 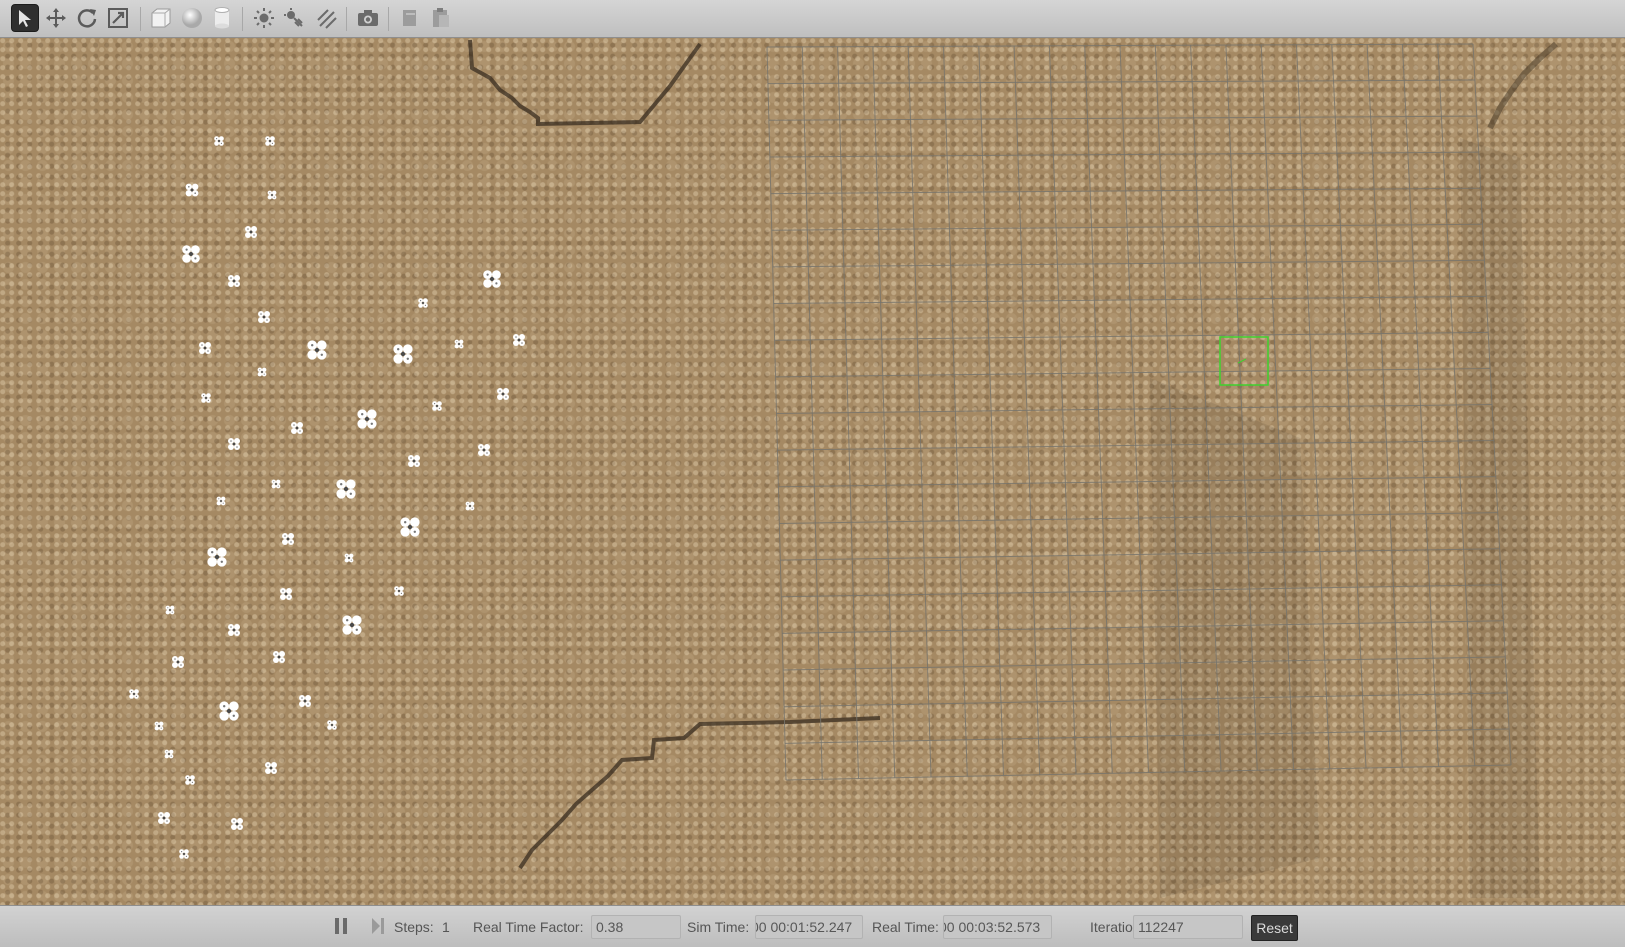 What do you see at coordinates (410, 18) in the screenshot?
I see `copy-icon` at bounding box center [410, 18].